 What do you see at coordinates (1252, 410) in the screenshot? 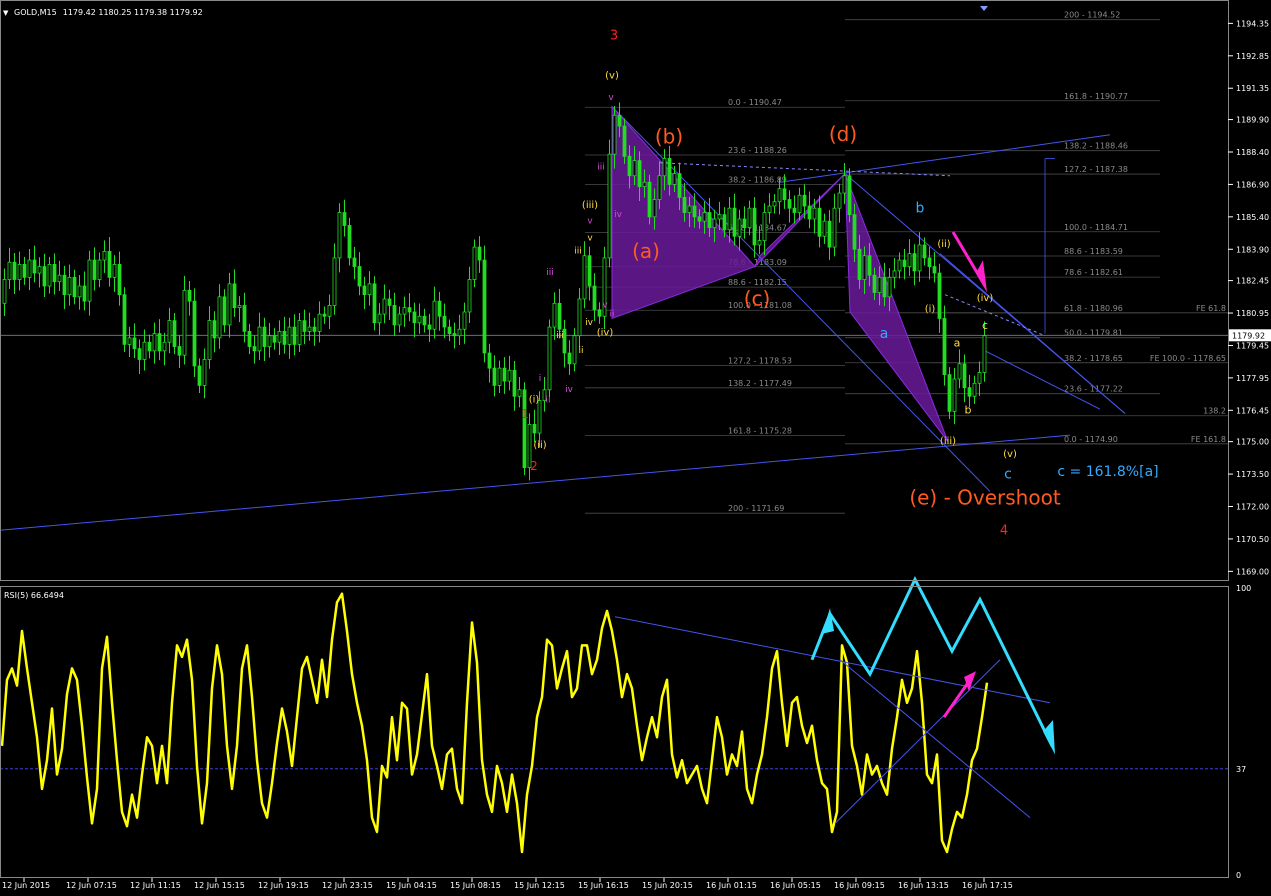
I see `y-tick-label: 1176.45` at bounding box center [1252, 410].